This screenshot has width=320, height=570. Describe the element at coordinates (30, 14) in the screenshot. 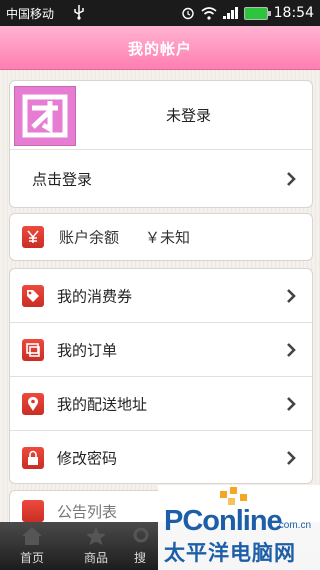

I see `carrier-name: 中国移动` at that location.